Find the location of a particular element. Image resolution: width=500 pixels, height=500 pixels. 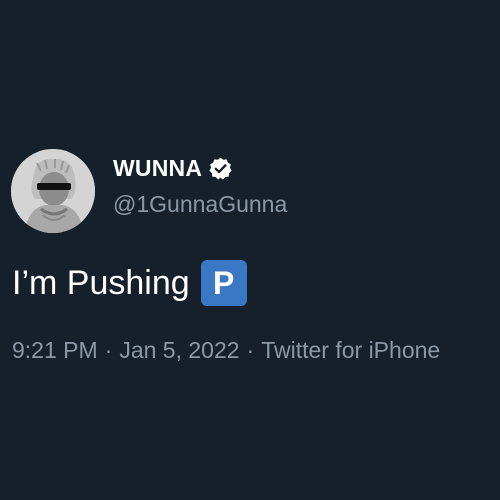

tweet-time: 9:21 PM is located at coordinates (55, 350).